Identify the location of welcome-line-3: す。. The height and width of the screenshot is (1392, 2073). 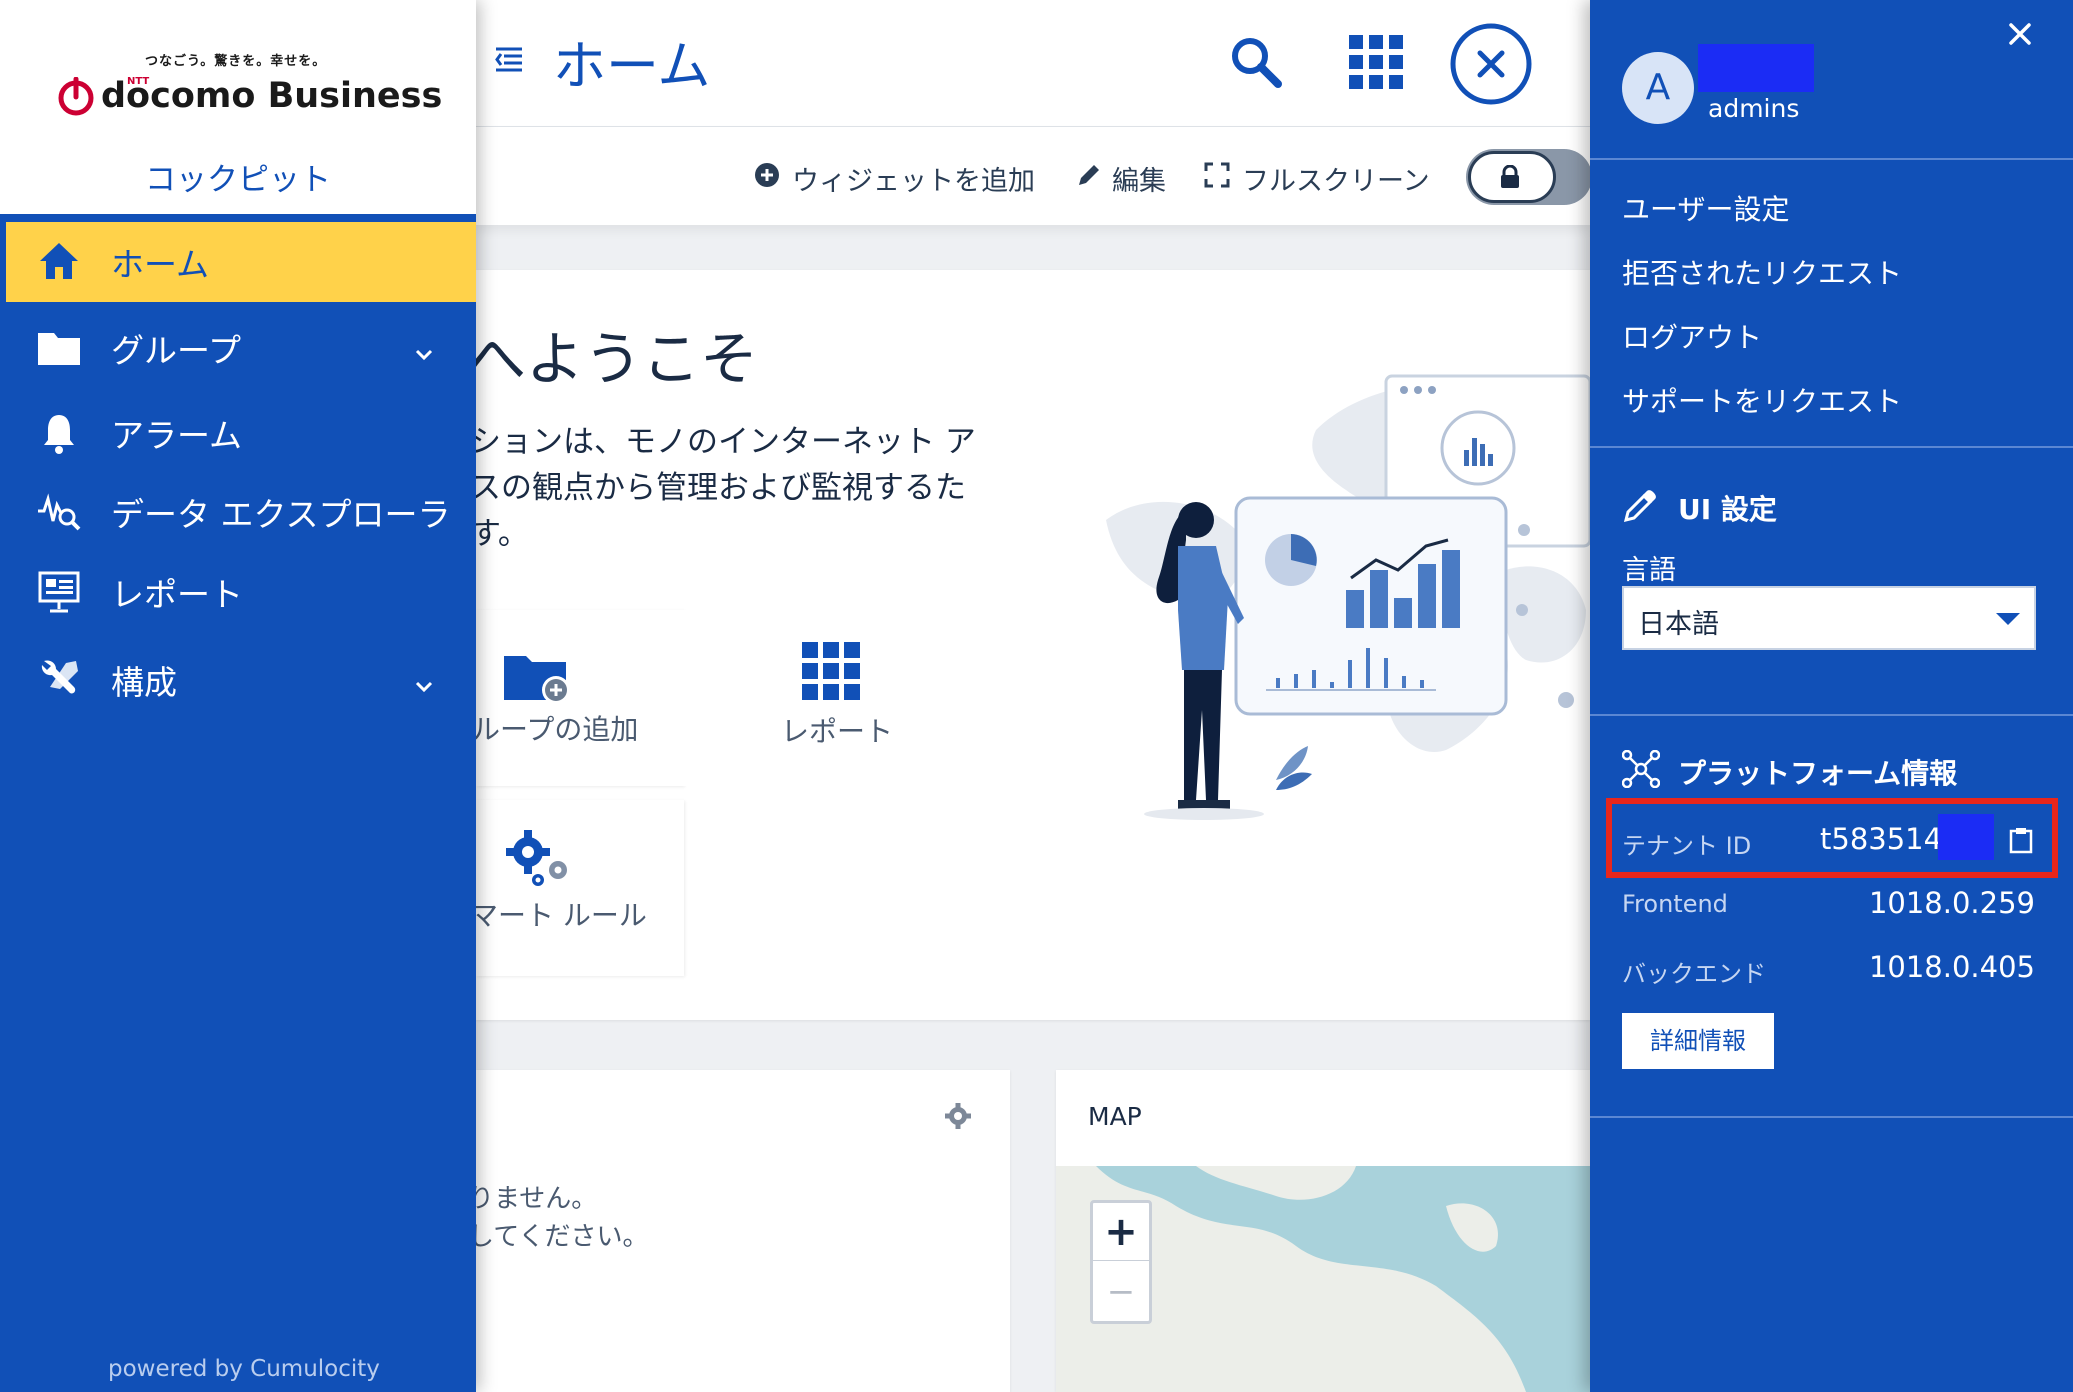
(502, 534).